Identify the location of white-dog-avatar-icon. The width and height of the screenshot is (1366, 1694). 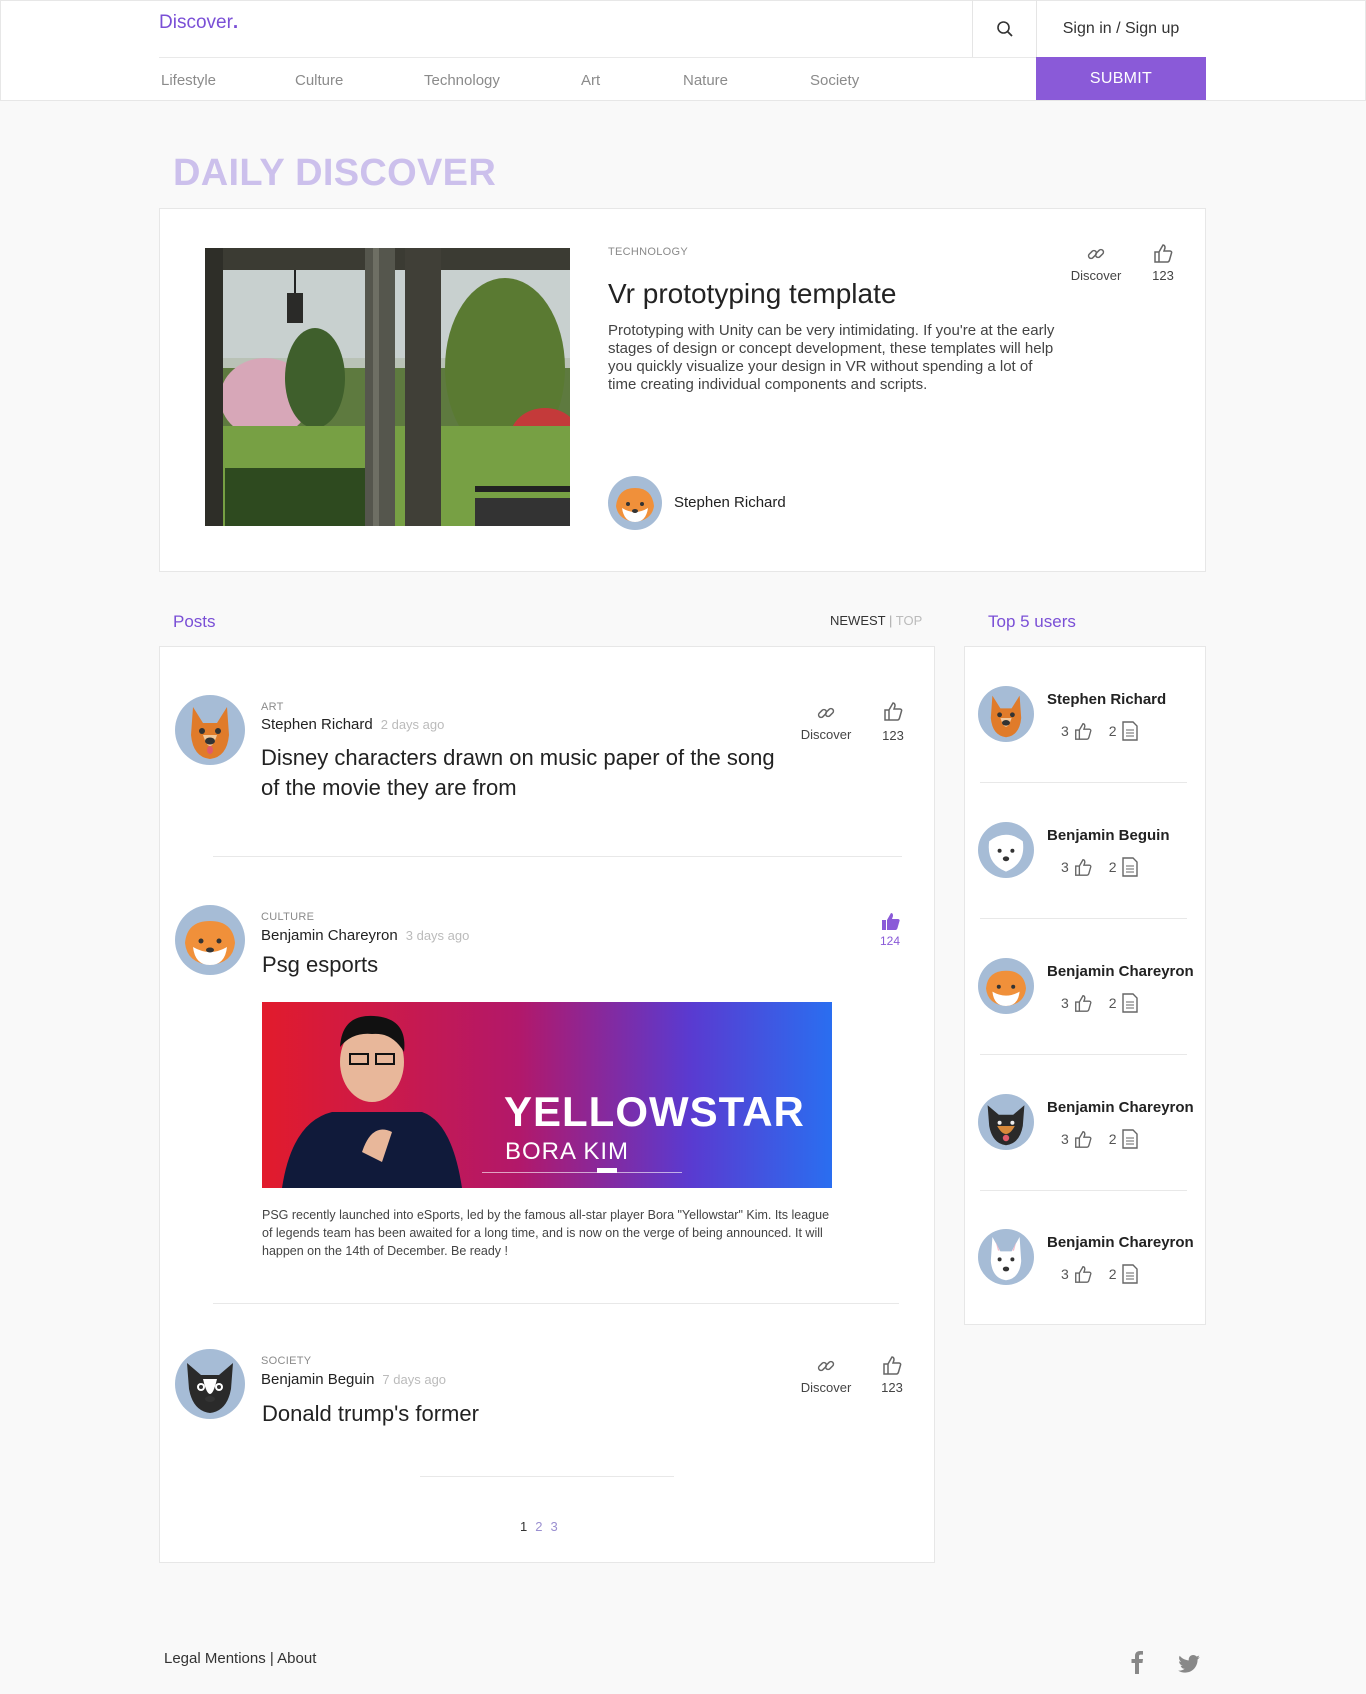
(1006, 853).